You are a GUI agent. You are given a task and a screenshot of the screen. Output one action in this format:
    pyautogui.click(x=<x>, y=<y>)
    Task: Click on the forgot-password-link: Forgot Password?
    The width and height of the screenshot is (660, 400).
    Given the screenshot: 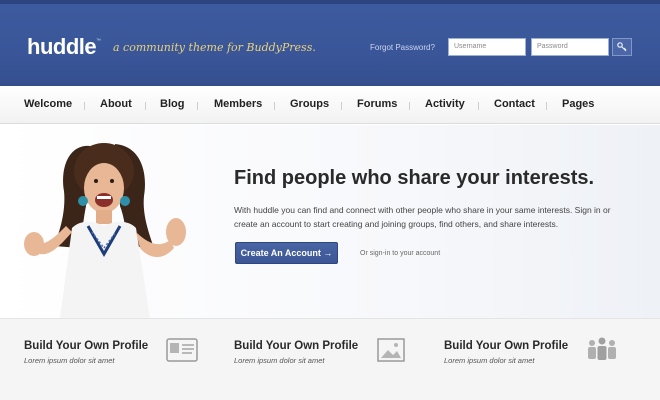 What is the action you would take?
    pyautogui.click(x=402, y=47)
    